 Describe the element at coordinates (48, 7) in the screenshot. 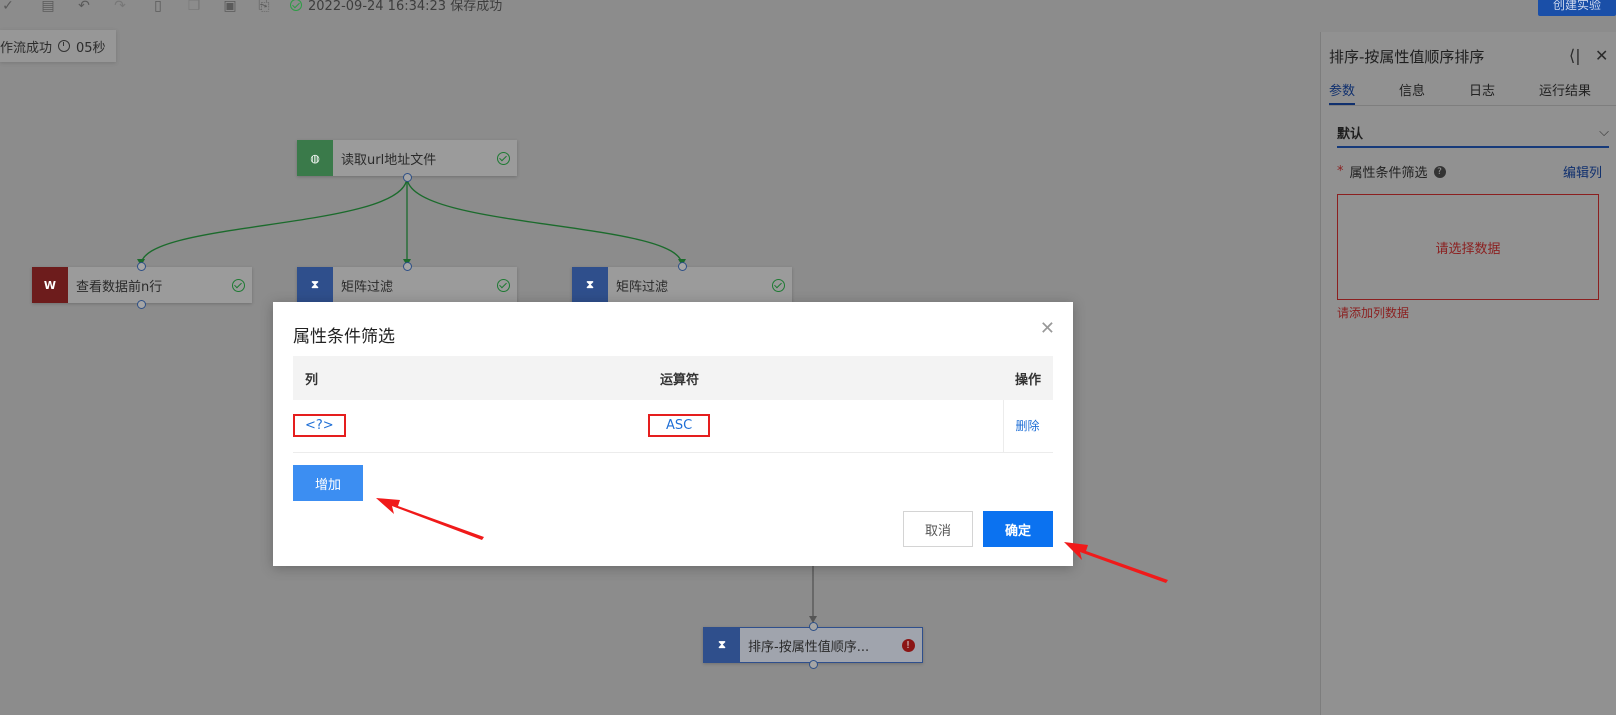

I see `layout-icon: ▤` at that location.